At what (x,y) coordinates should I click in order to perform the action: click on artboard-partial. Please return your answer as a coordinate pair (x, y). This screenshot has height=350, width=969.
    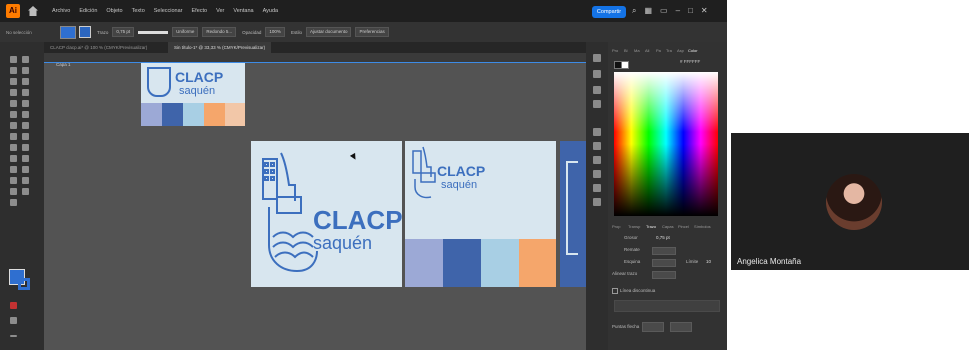
    Looking at the image, I should click on (573, 214).